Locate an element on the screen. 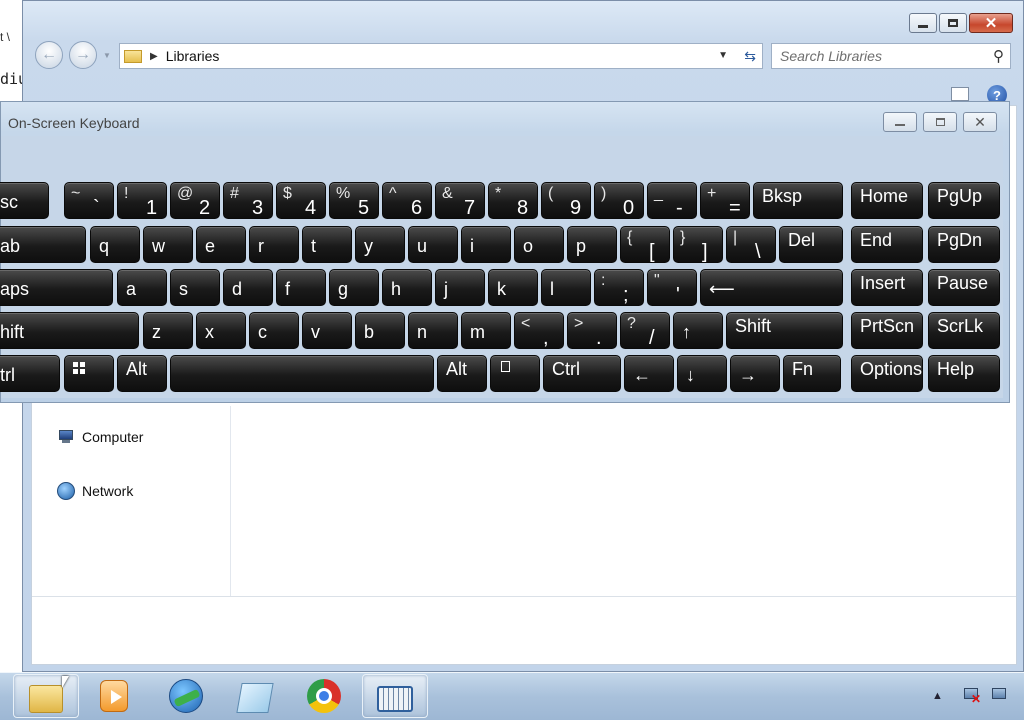 The image size is (1024, 720). key-b: b is located at coordinates (380, 330).